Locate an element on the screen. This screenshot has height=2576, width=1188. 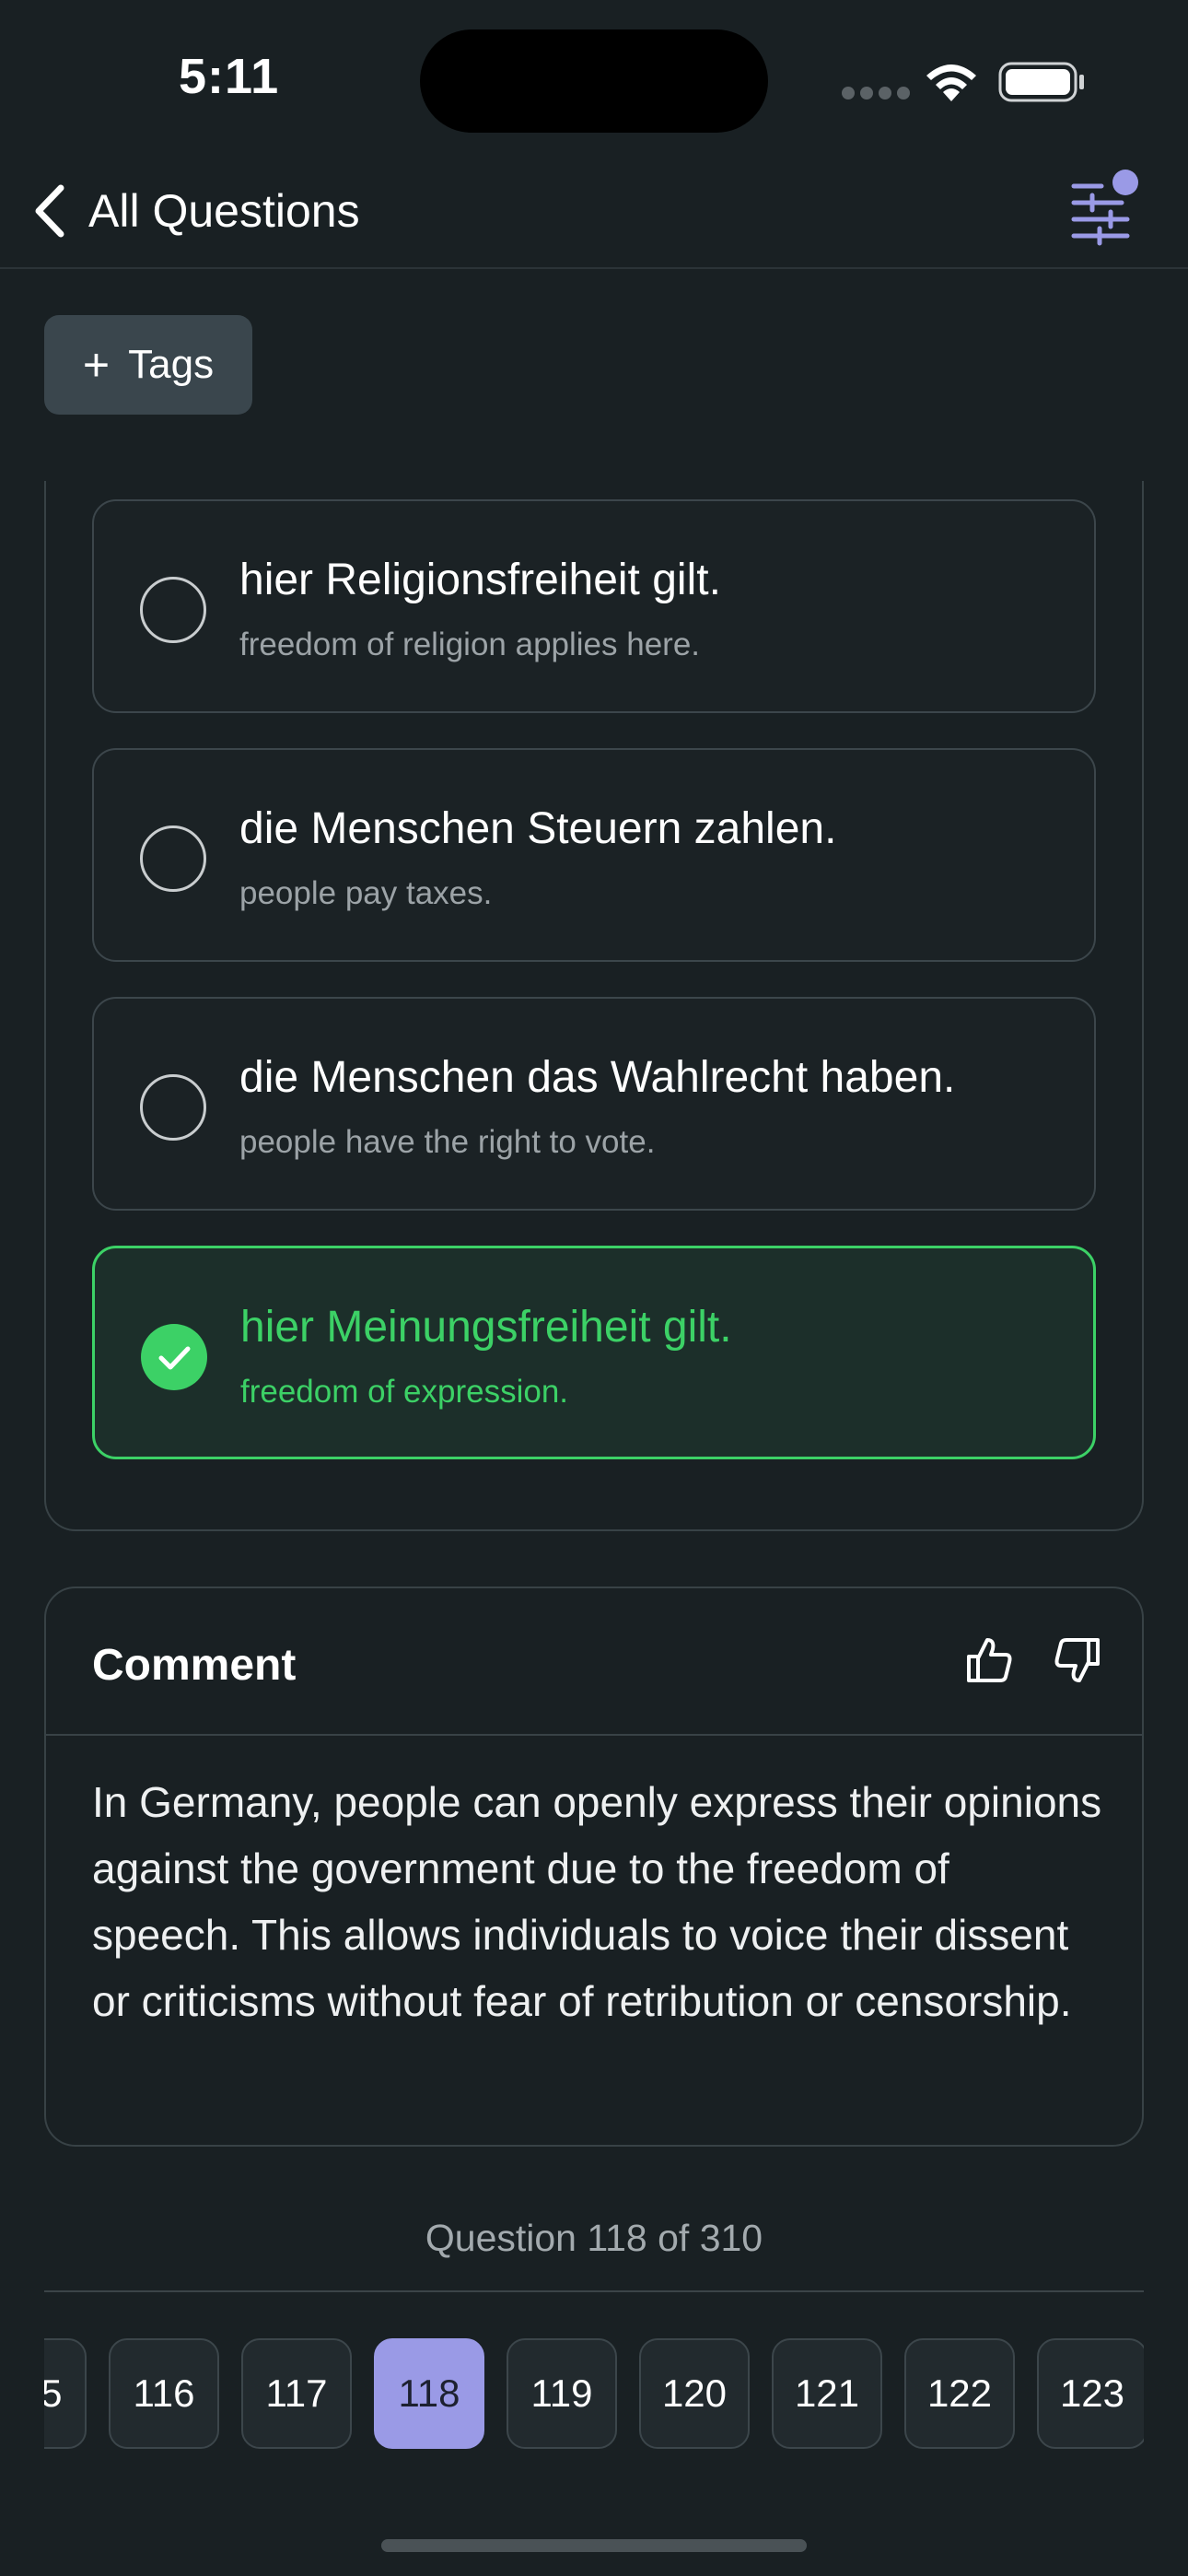
question-pager: 115 116 117 118 119 120 121 122 123 is located at coordinates (594, 2394).